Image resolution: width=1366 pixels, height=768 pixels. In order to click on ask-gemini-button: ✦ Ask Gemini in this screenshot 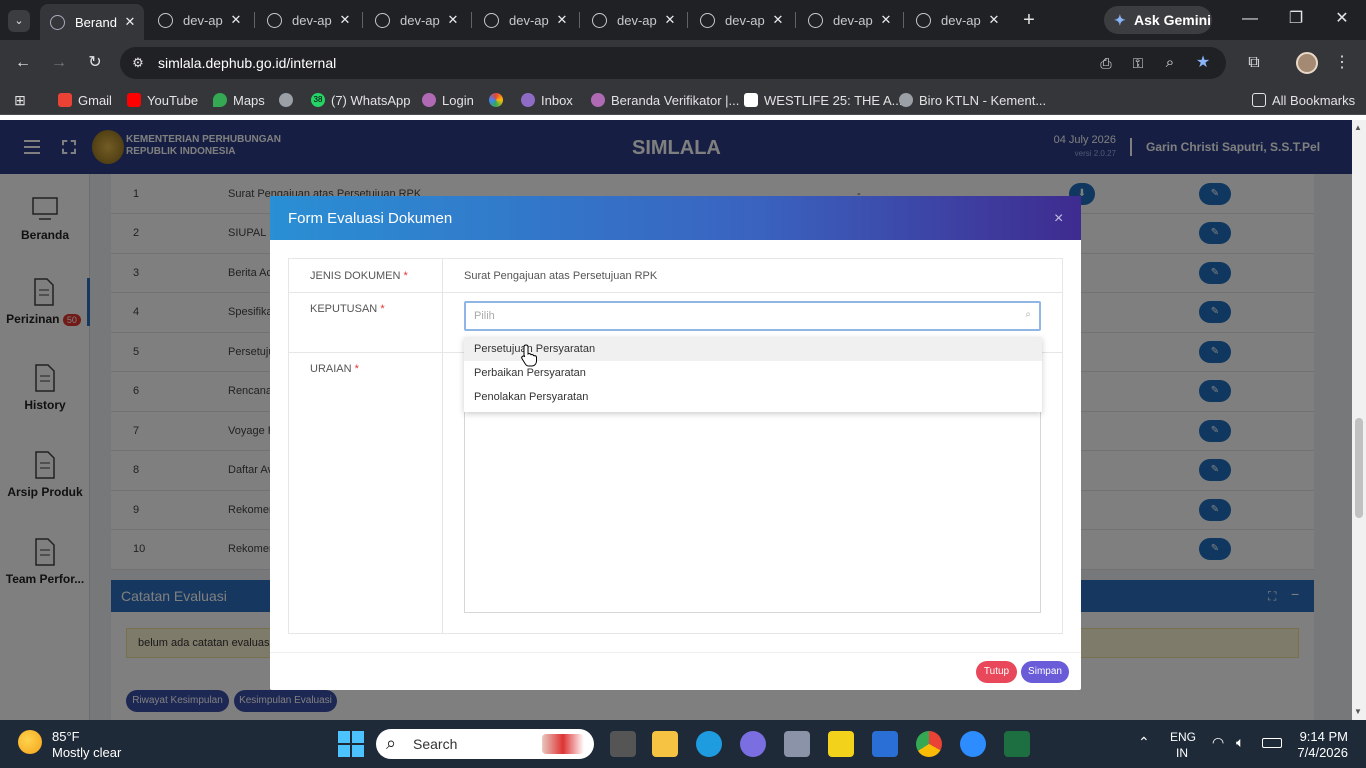, I will do `click(1158, 20)`.